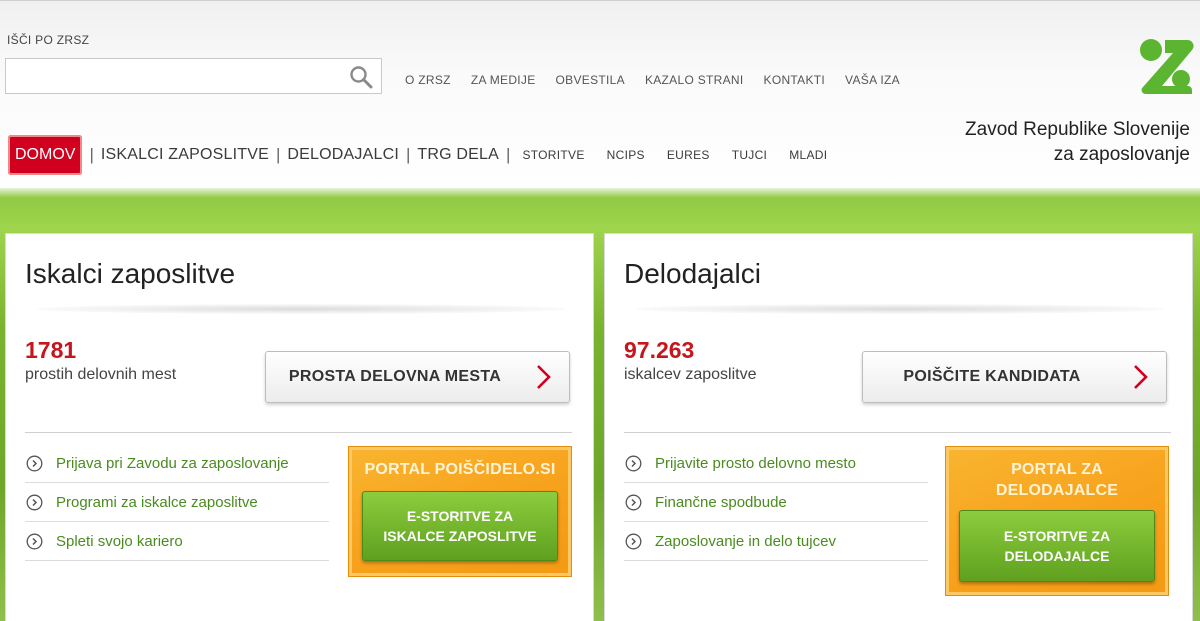  I want to click on promo-button-line2: DELODAJALCE, so click(1057, 556).